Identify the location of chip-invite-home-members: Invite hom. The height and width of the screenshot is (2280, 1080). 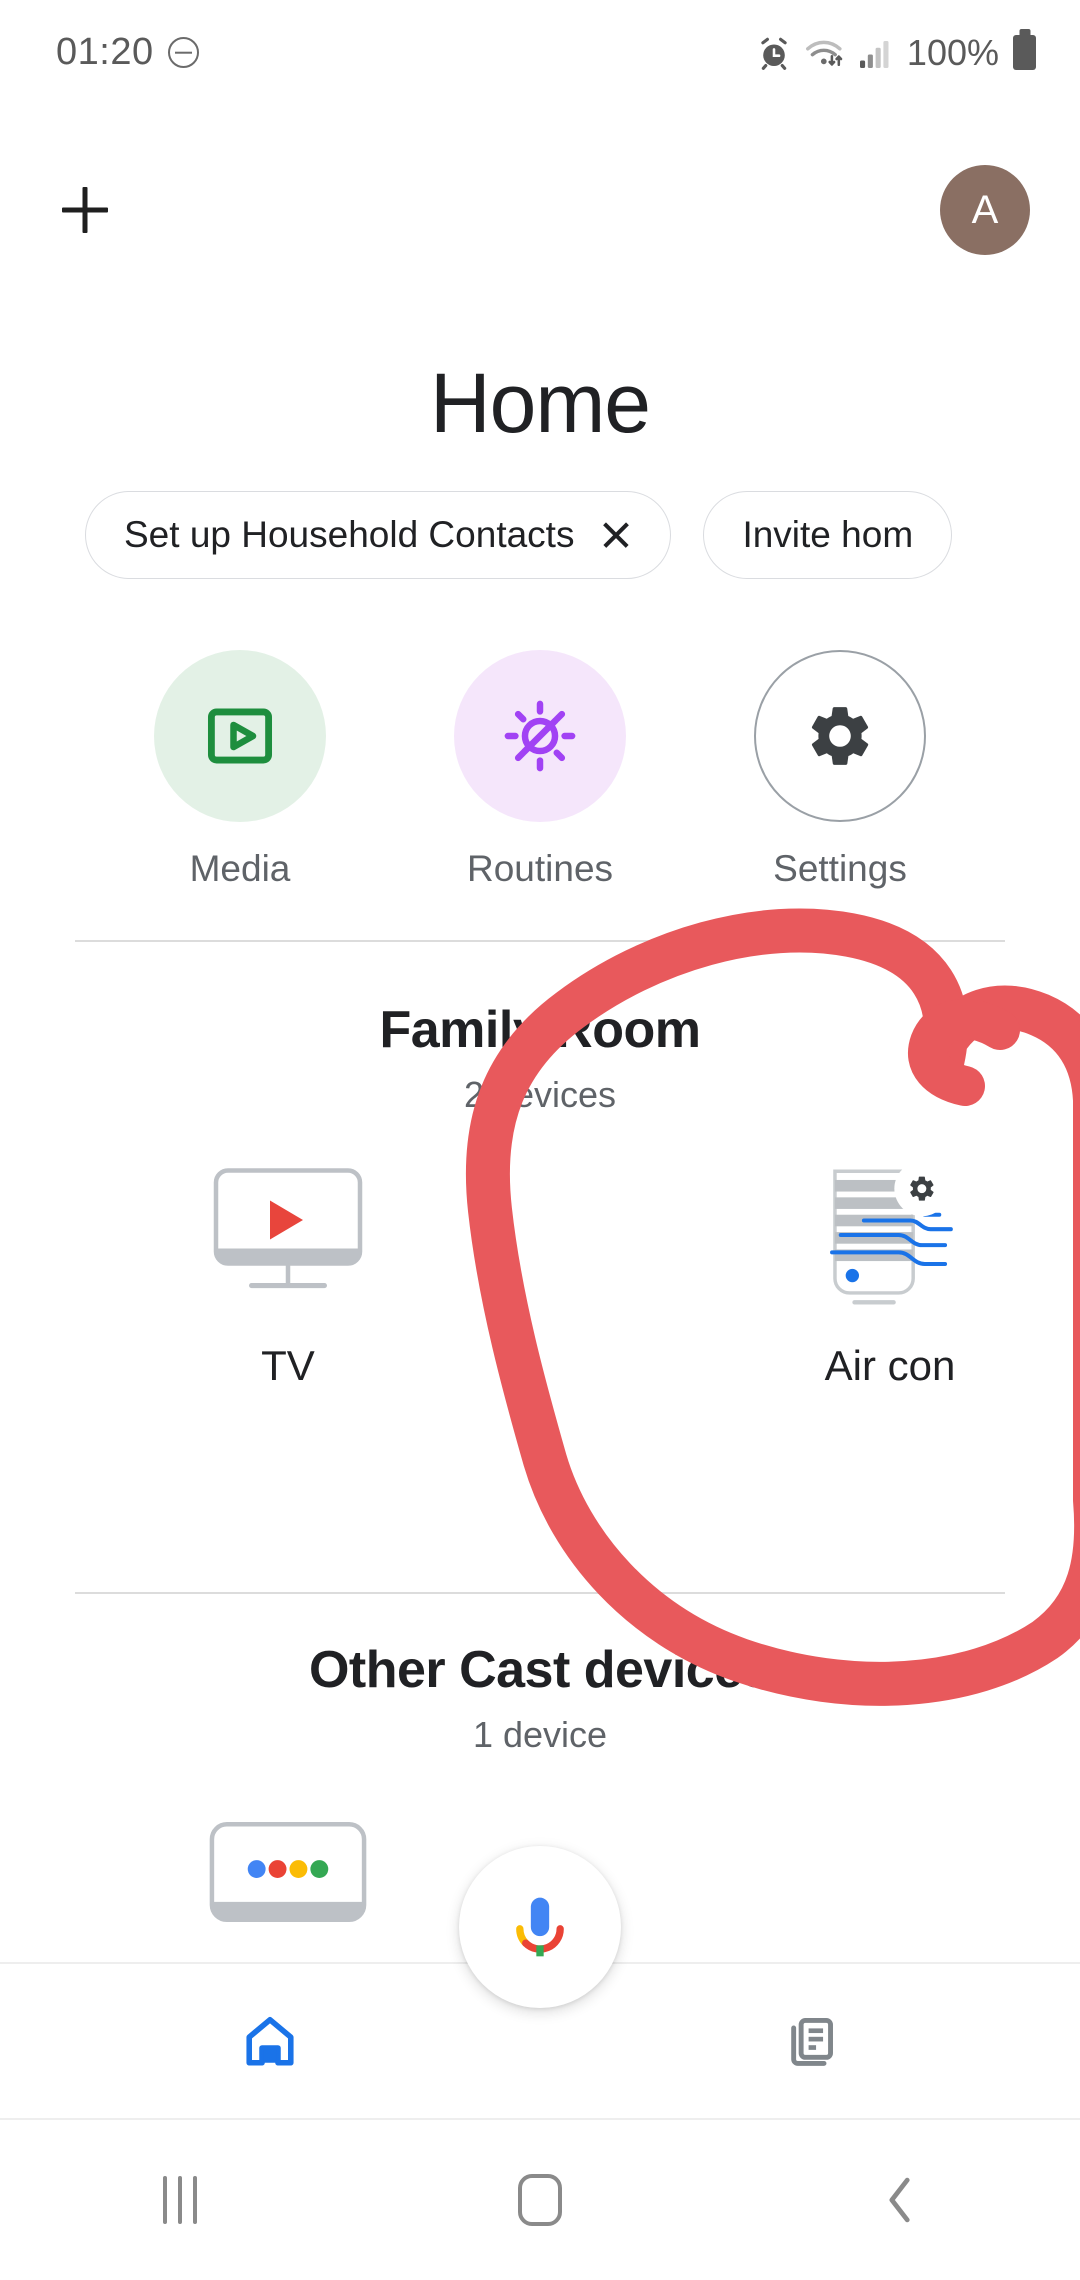
(828, 534).